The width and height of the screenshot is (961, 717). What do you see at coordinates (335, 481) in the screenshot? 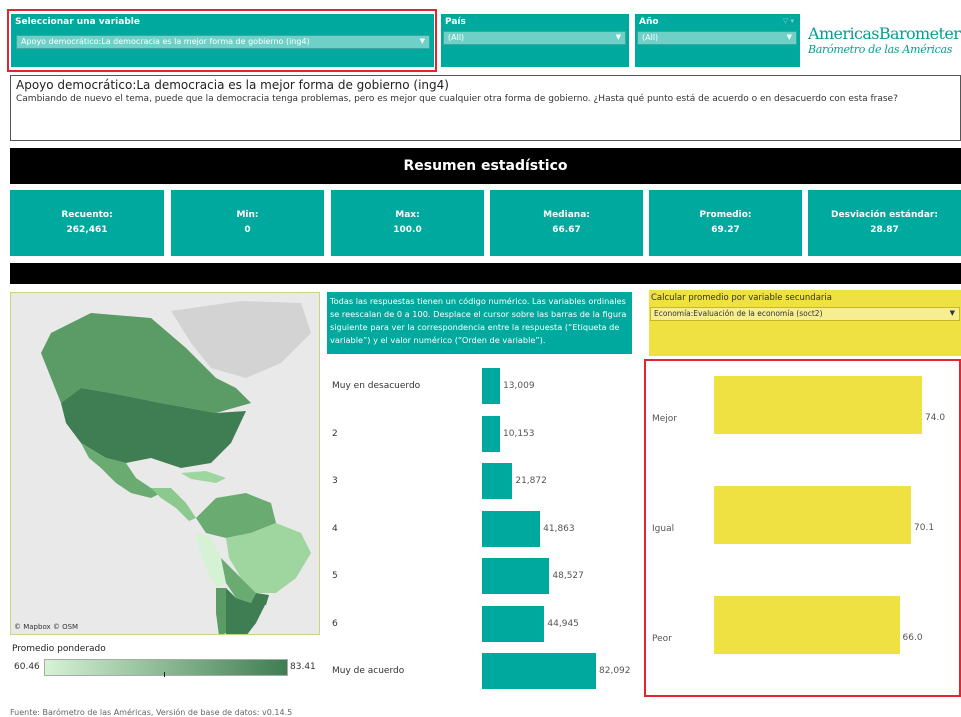
I see `response-label: 3` at bounding box center [335, 481].